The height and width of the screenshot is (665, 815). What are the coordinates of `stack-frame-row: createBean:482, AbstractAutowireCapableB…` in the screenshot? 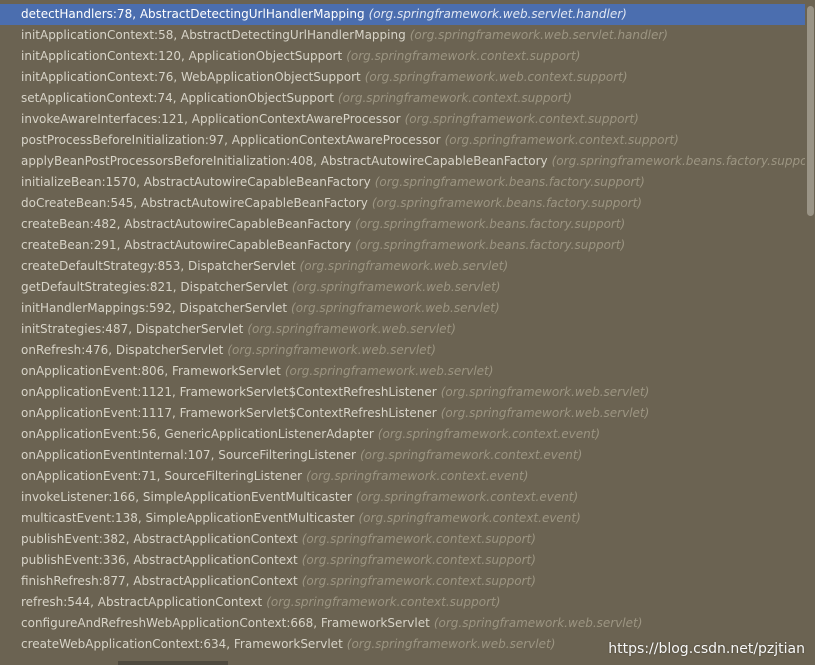 It's located at (402, 224).